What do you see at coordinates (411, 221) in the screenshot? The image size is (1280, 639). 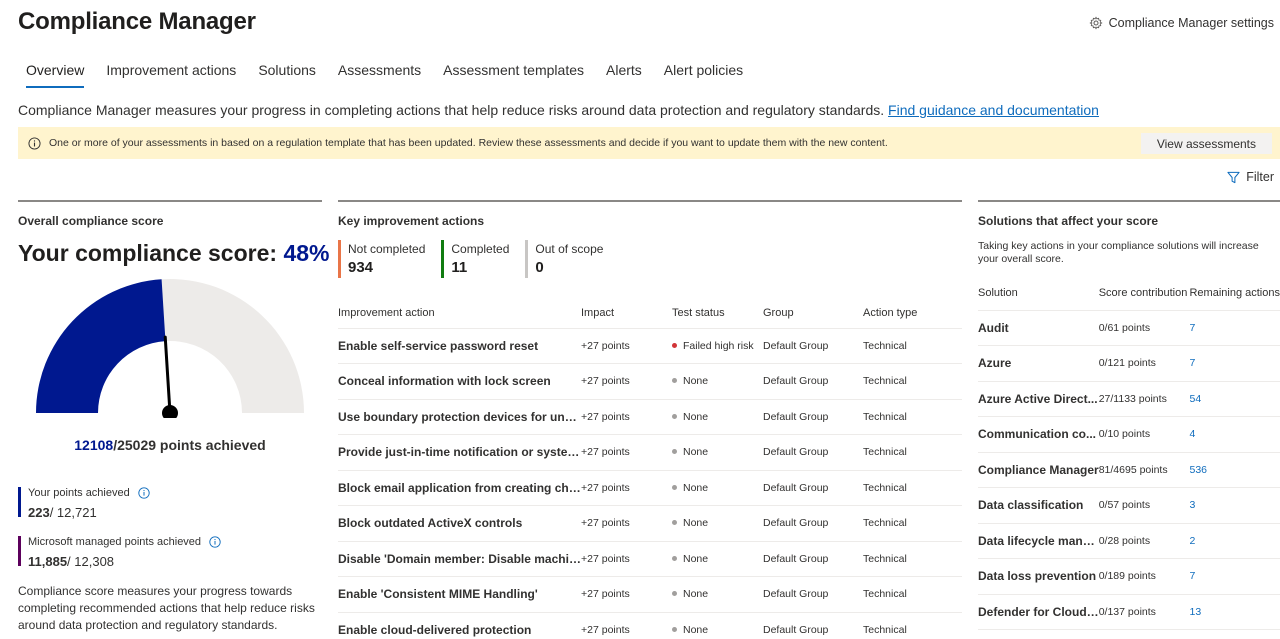 I see `actions-panel-title: Key improvement actions` at bounding box center [411, 221].